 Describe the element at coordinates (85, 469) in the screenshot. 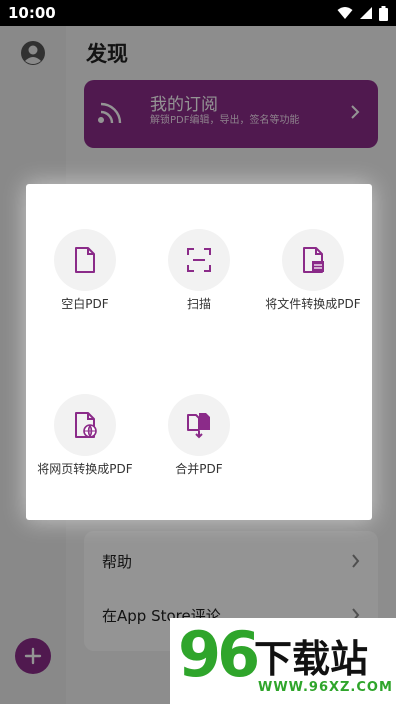

I see `action-label: 将网页转换成PDF` at that location.